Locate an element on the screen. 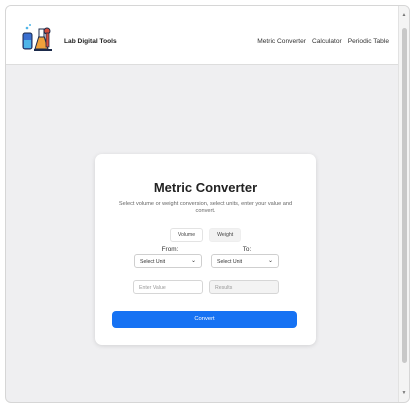 Image resolution: width=414 pixels, height=405 pixels. from-unit-select-value: Select Unit is located at coordinates (153, 262).